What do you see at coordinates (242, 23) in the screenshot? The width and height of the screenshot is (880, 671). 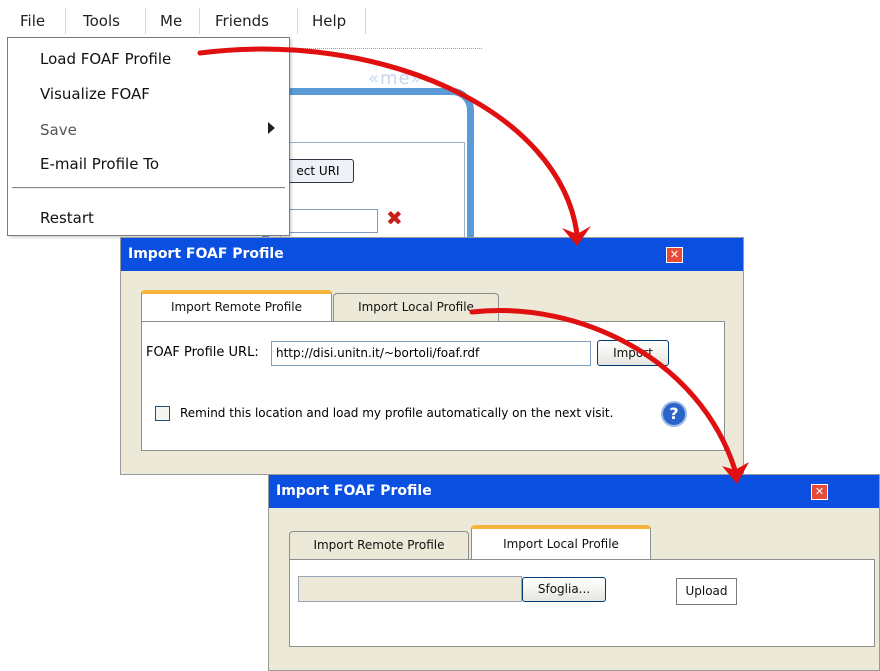 I see `menu-friends: Friends` at bounding box center [242, 23].